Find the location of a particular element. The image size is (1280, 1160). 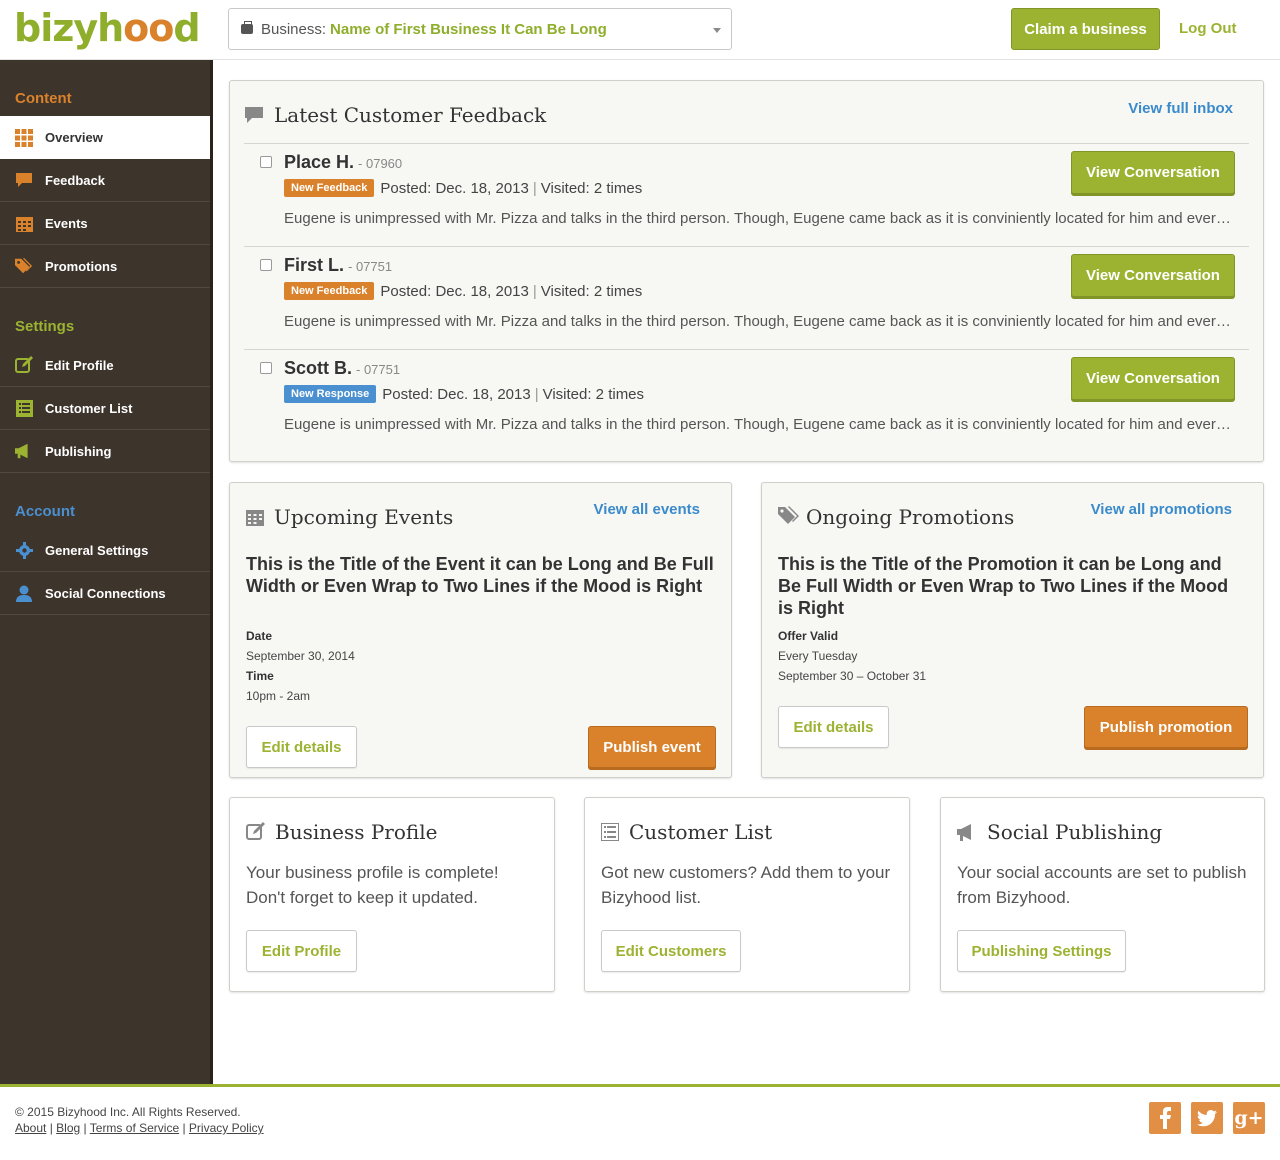

sidebar-item-label: Edit Profile is located at coordinates (79, 365).